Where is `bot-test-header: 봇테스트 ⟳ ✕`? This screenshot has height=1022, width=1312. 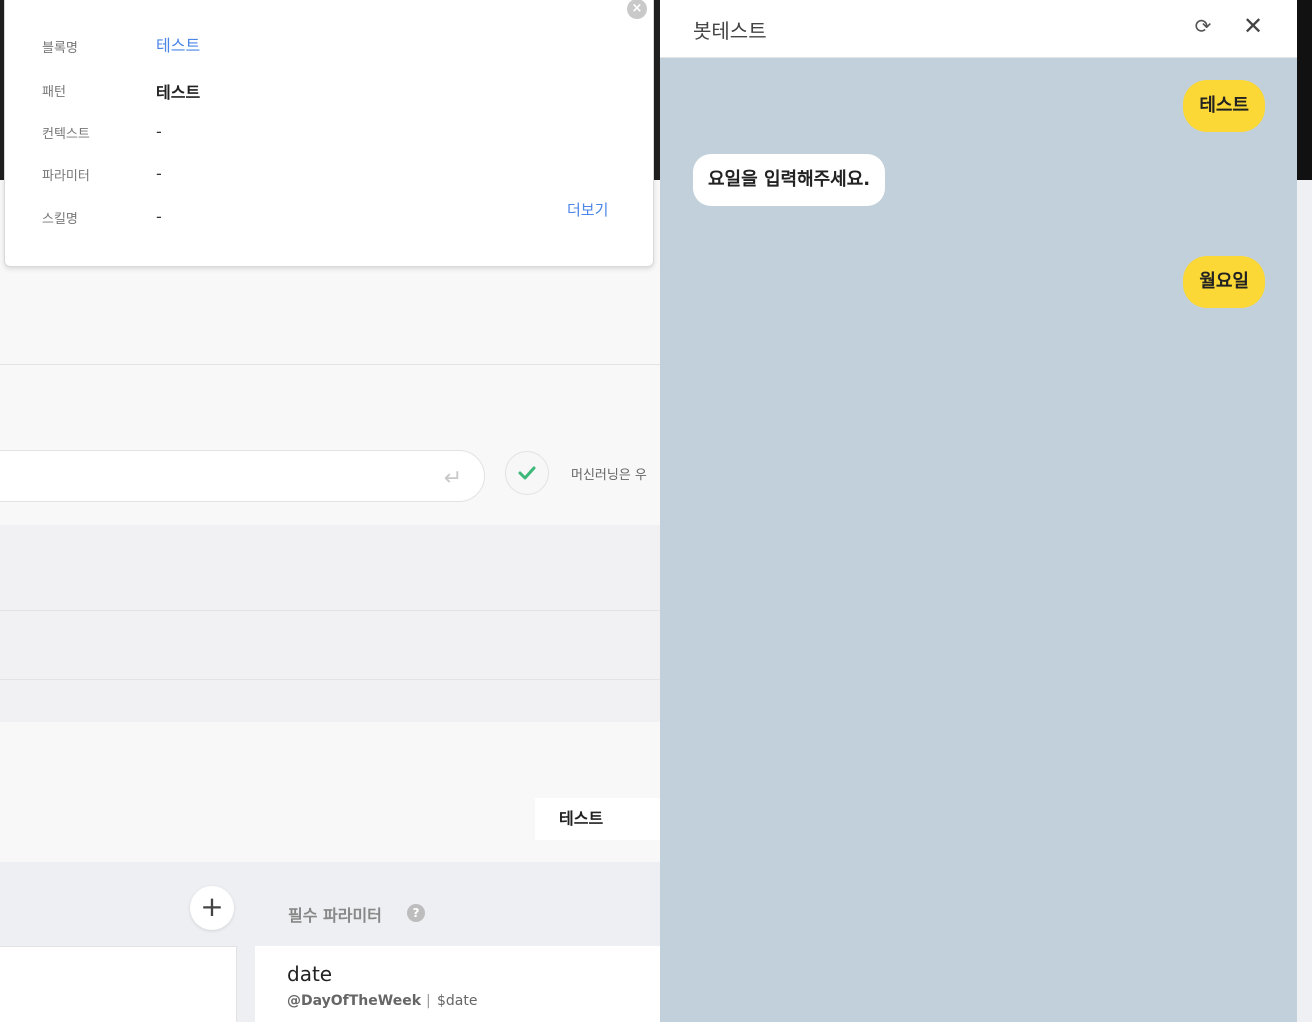 bot-test-header: 봇테스트 ⟳ ✕ is located at coordinates (978, 29).